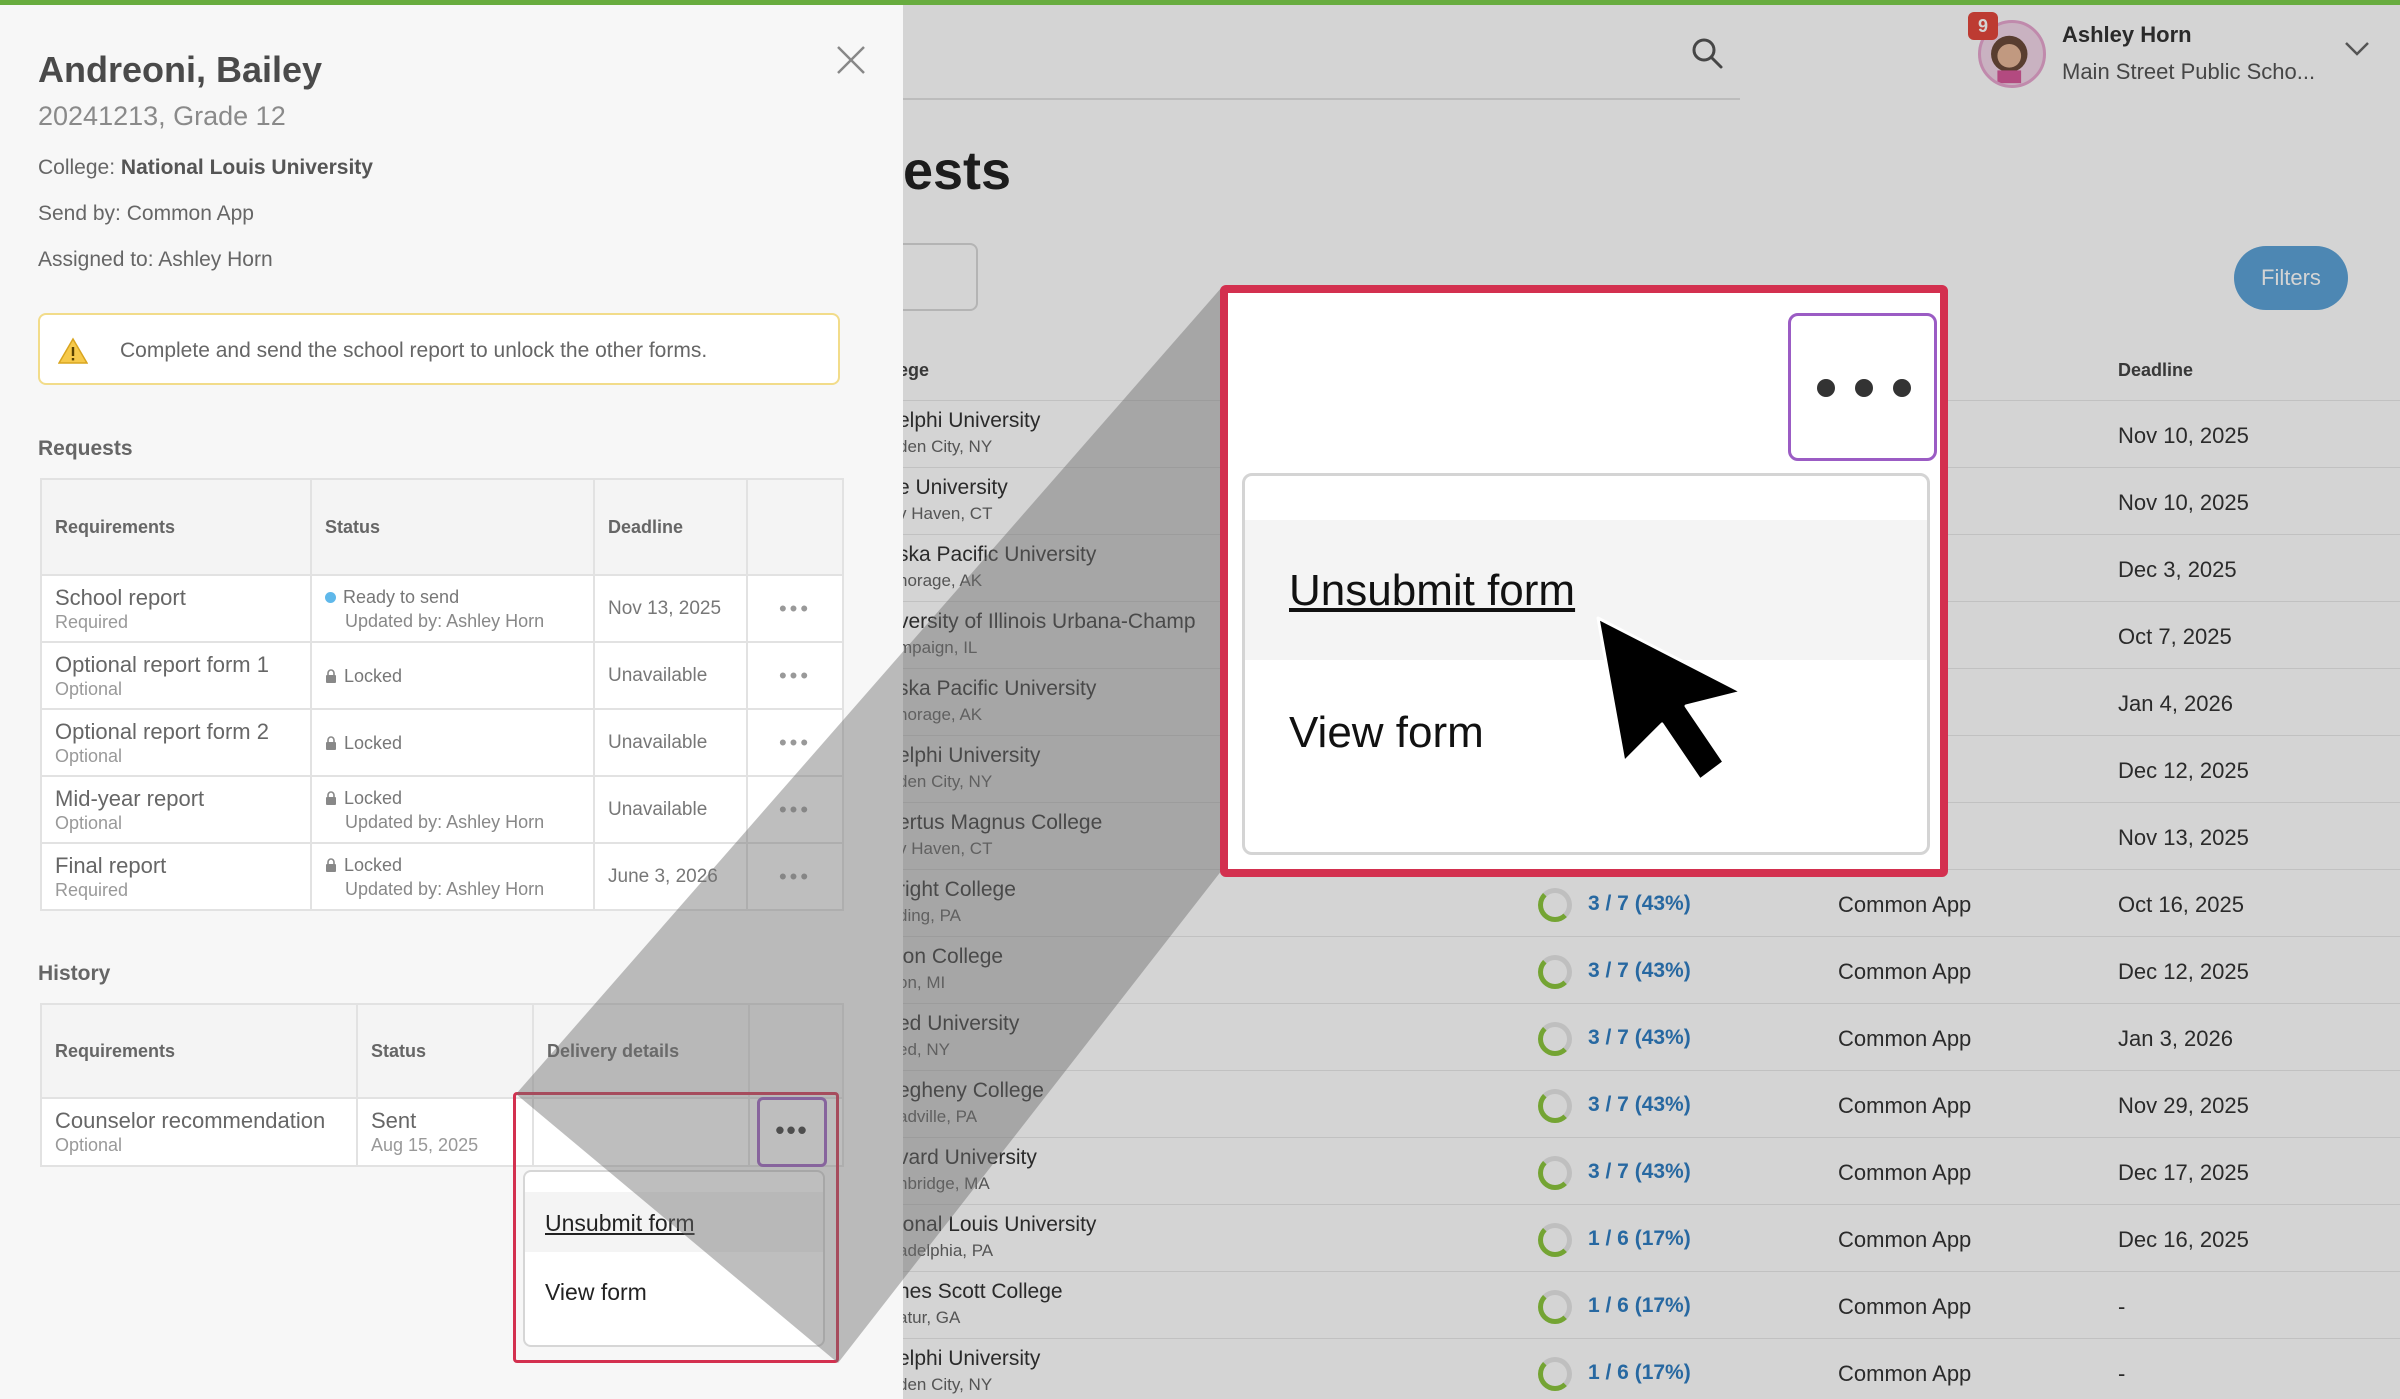  I want to click on history-date: Aug 15, 2025, so click(425, 1145).